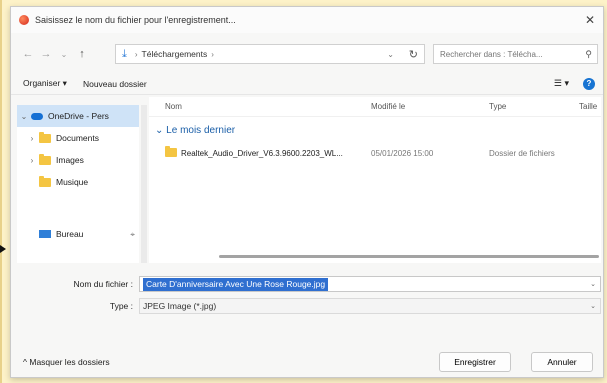 The height and width of the screenshot is (383, 607). Describe the element at coordinates (270, 54) in the screenshot. I see `address-bar: ⤓ › Téléchargements › ⌄ ↻` at that location.